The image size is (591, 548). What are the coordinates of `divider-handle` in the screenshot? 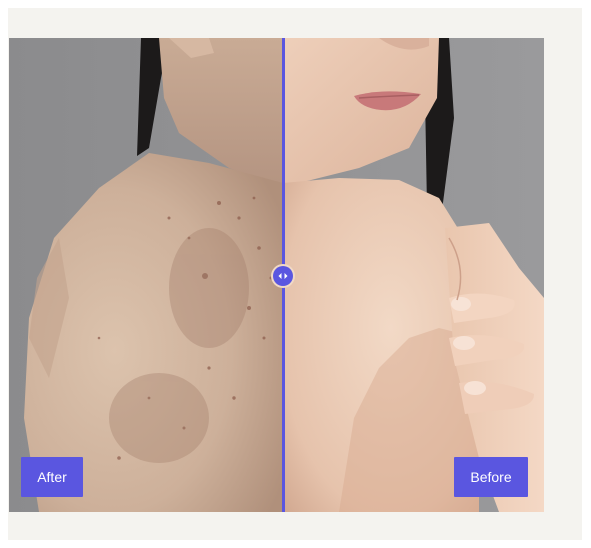 It's located at (283, 276).